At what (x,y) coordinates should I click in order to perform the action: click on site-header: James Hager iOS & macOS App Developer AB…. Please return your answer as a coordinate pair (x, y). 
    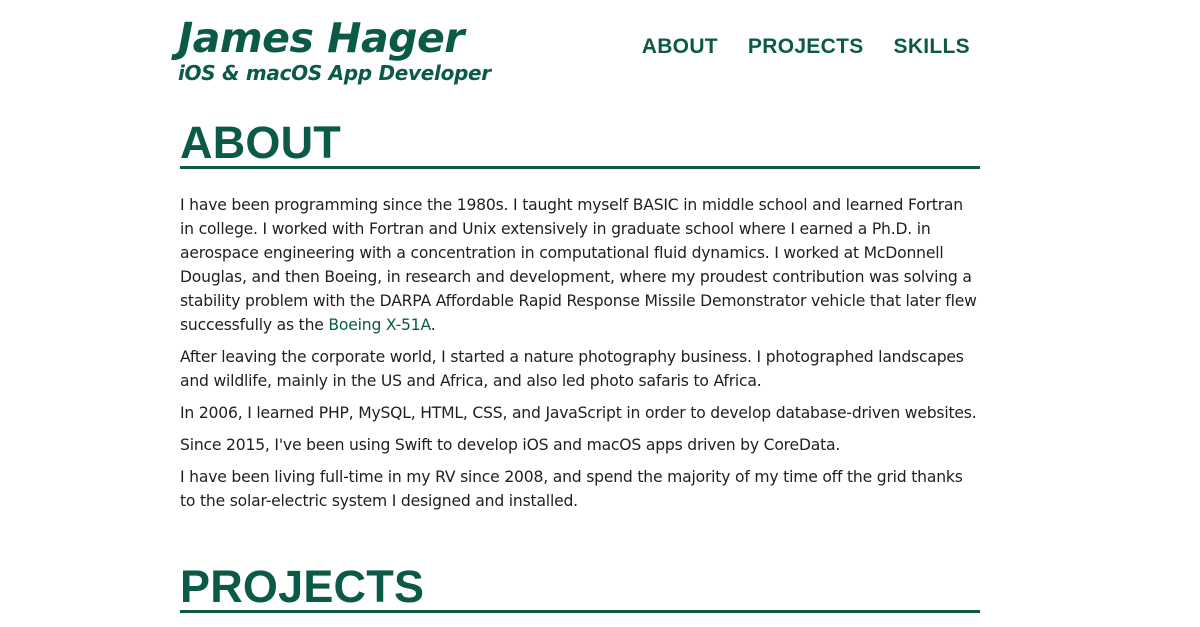
    Looking at the image, I should click on (578, 54).